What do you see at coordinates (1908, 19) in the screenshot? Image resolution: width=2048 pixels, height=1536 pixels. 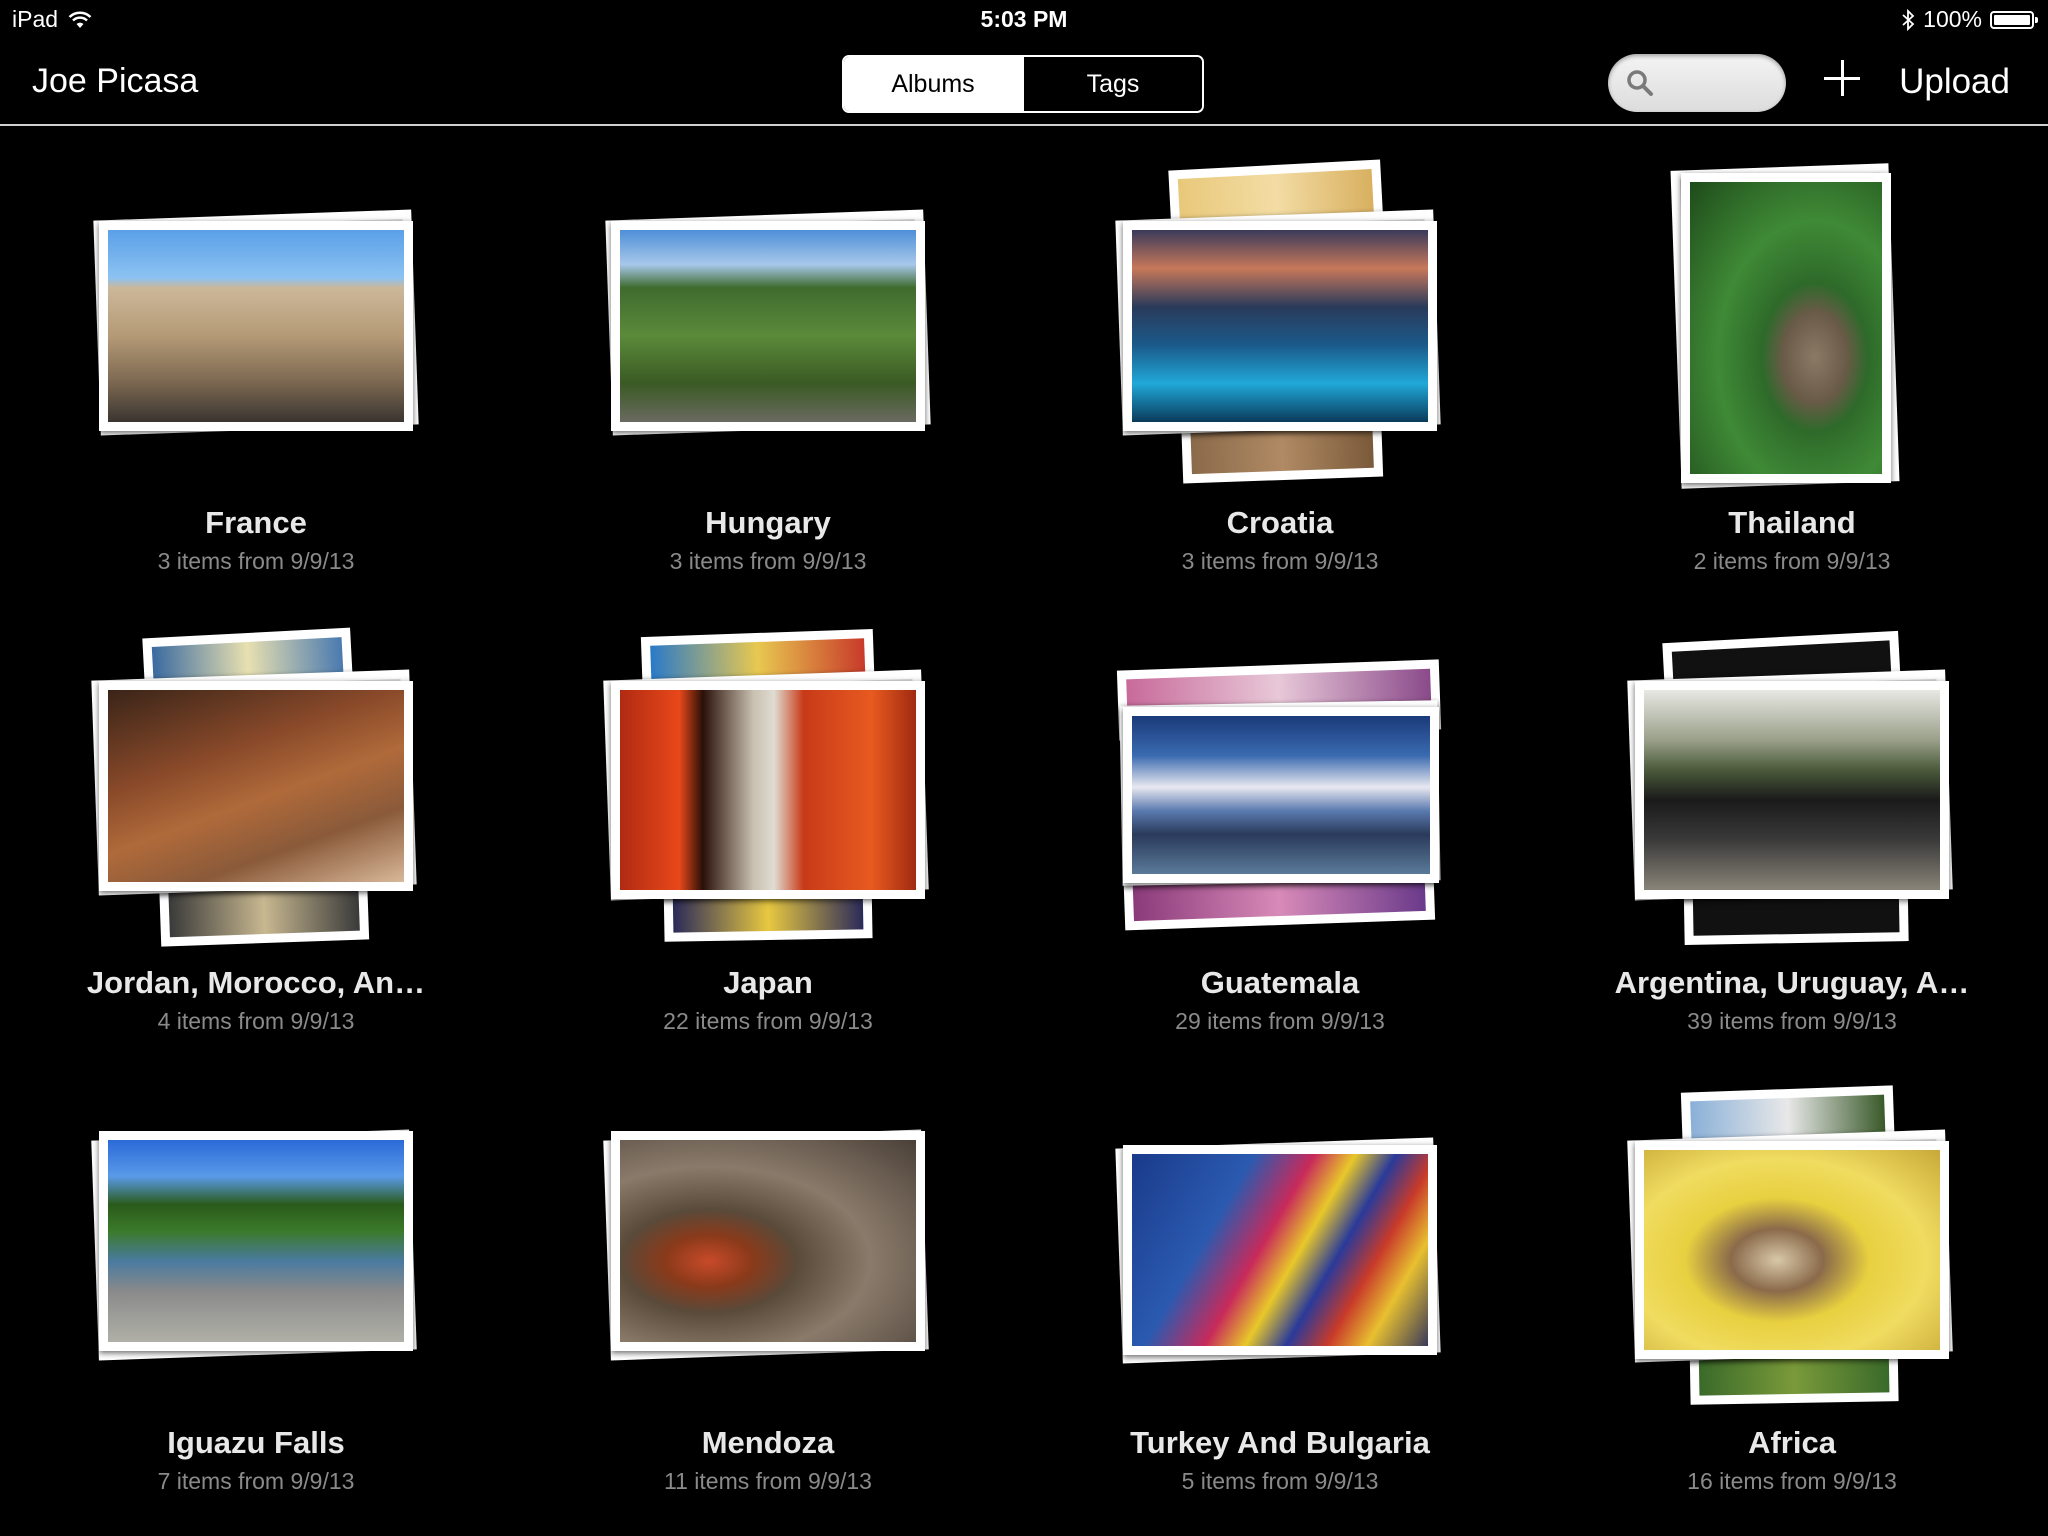 I see `bluetooth-icon` at bounding box center [1908, 19].